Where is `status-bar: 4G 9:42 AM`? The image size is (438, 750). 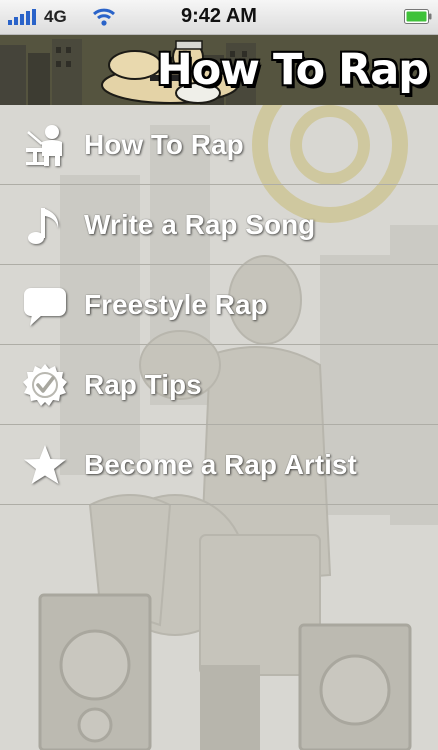
status-bar: 4G 9:42 AM is located at coordinates (219, 17).